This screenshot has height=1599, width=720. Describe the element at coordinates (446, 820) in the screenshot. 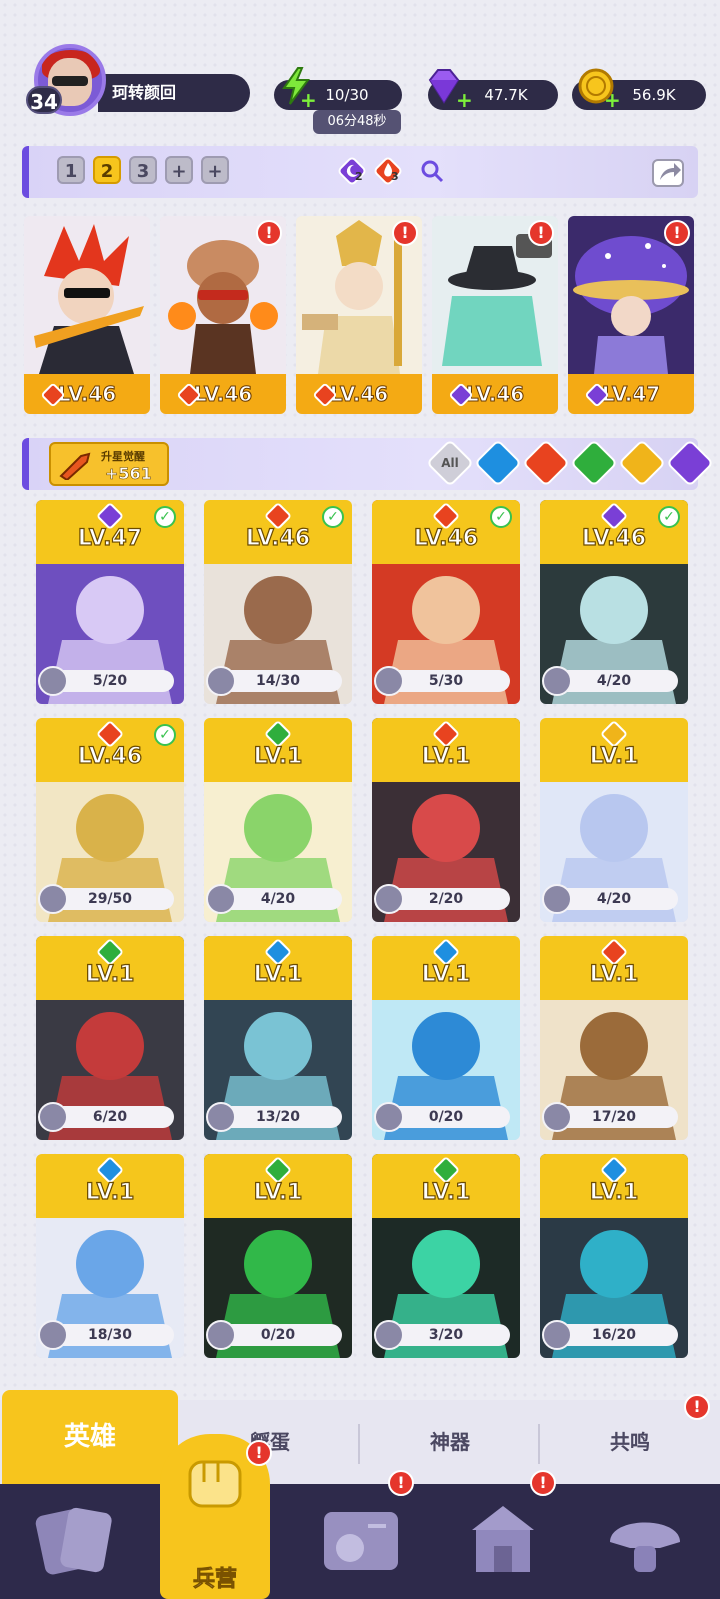

I see `hero-card: LV.1 2/20` at that location.